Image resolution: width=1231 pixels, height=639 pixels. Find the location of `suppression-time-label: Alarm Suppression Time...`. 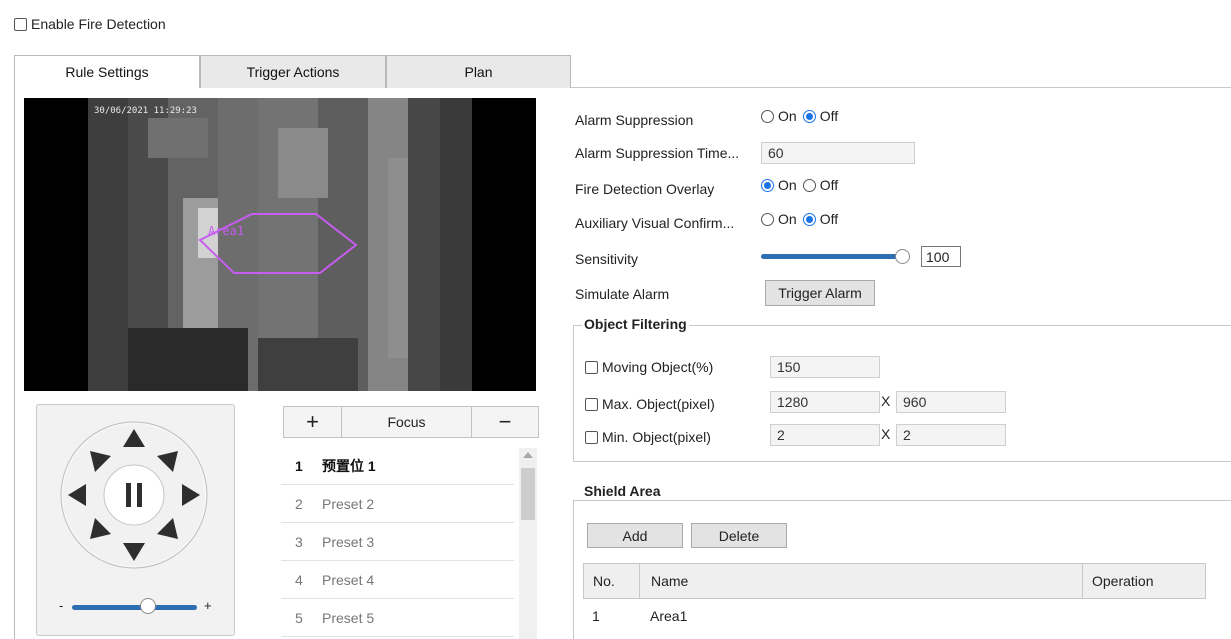

suppression-time-label: Alarm Suppression Time... is located at coordinates (657, 153).